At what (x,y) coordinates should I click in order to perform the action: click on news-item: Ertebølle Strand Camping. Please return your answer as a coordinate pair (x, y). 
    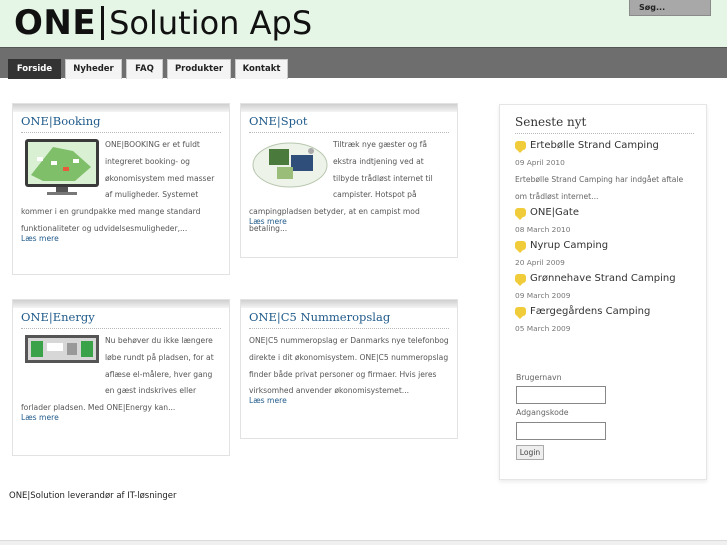
    Looking at the image, I should click on (587, 146).